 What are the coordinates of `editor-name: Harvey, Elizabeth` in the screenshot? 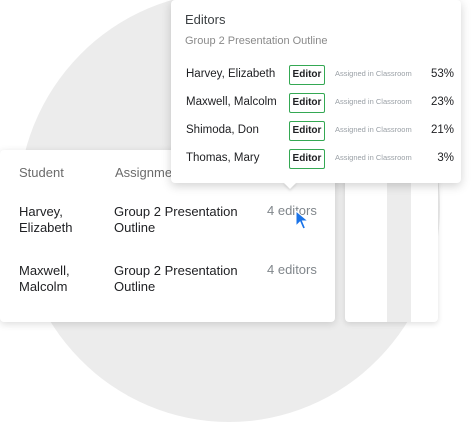 It's located at (231, 74).